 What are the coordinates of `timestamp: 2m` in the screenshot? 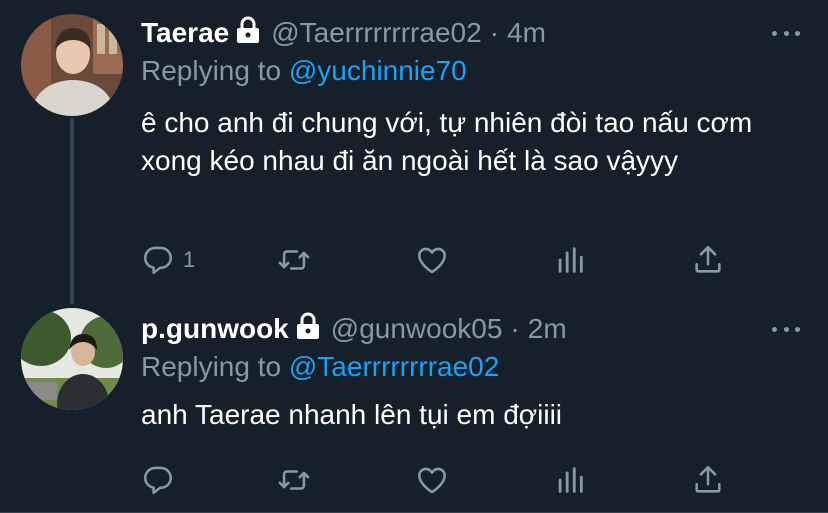 It's located at (547, 329).